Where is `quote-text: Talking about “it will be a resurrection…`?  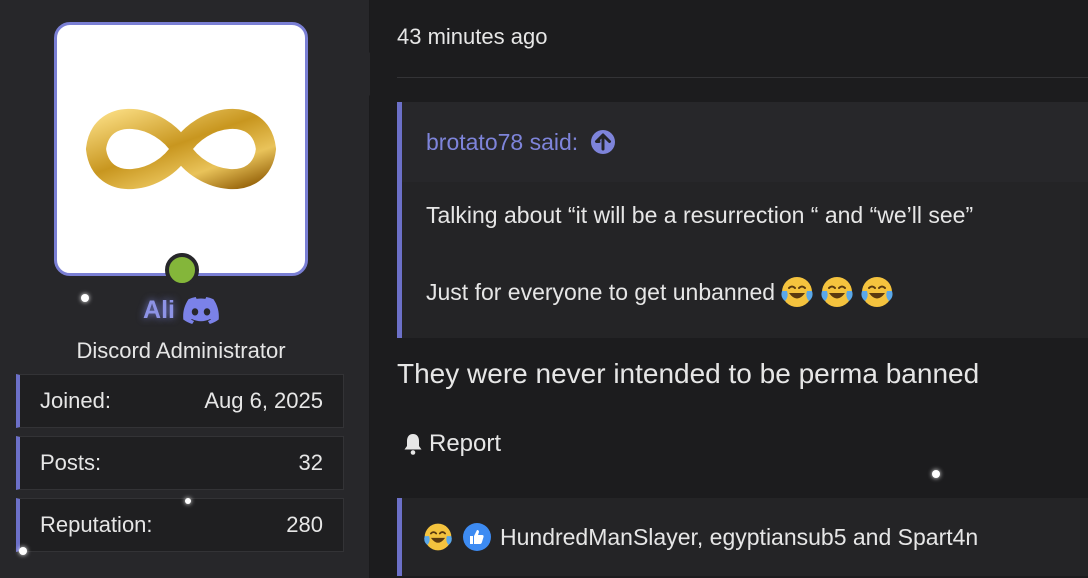 quote-text: Talking about “it will be a resurrection… is located at coordinates (700, 215).